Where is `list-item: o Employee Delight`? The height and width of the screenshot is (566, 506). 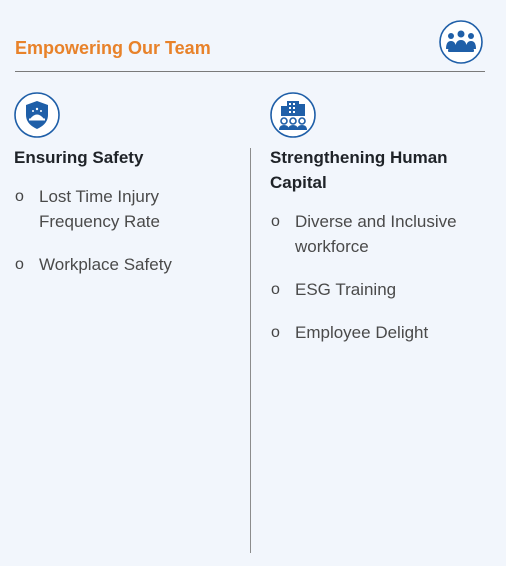
list-item: o Employee Delight is located at coordinates (382, 332).